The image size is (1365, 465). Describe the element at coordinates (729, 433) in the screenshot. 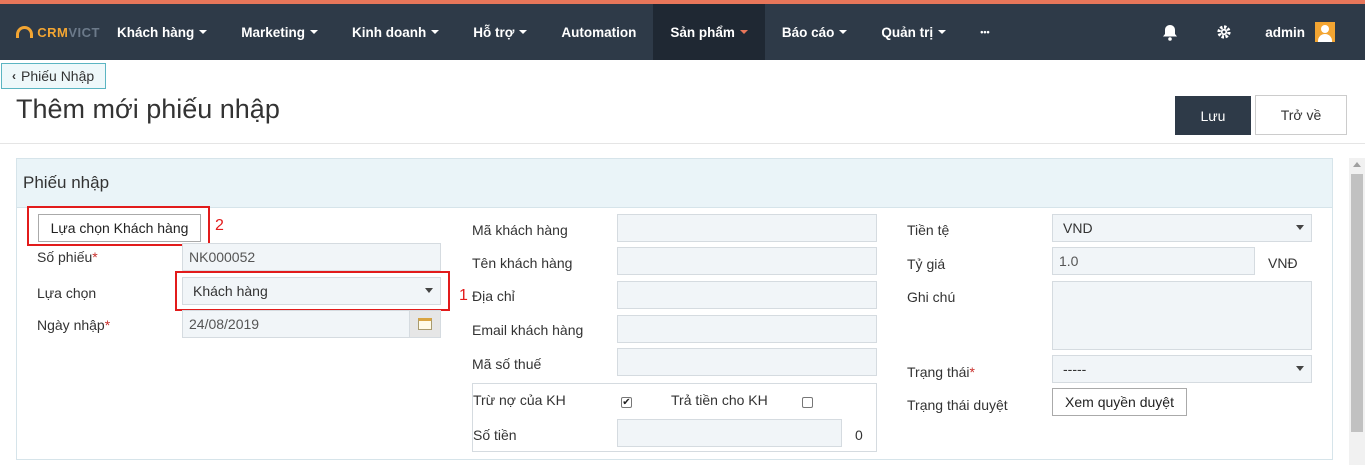

I see `so-tien-input` at that location.